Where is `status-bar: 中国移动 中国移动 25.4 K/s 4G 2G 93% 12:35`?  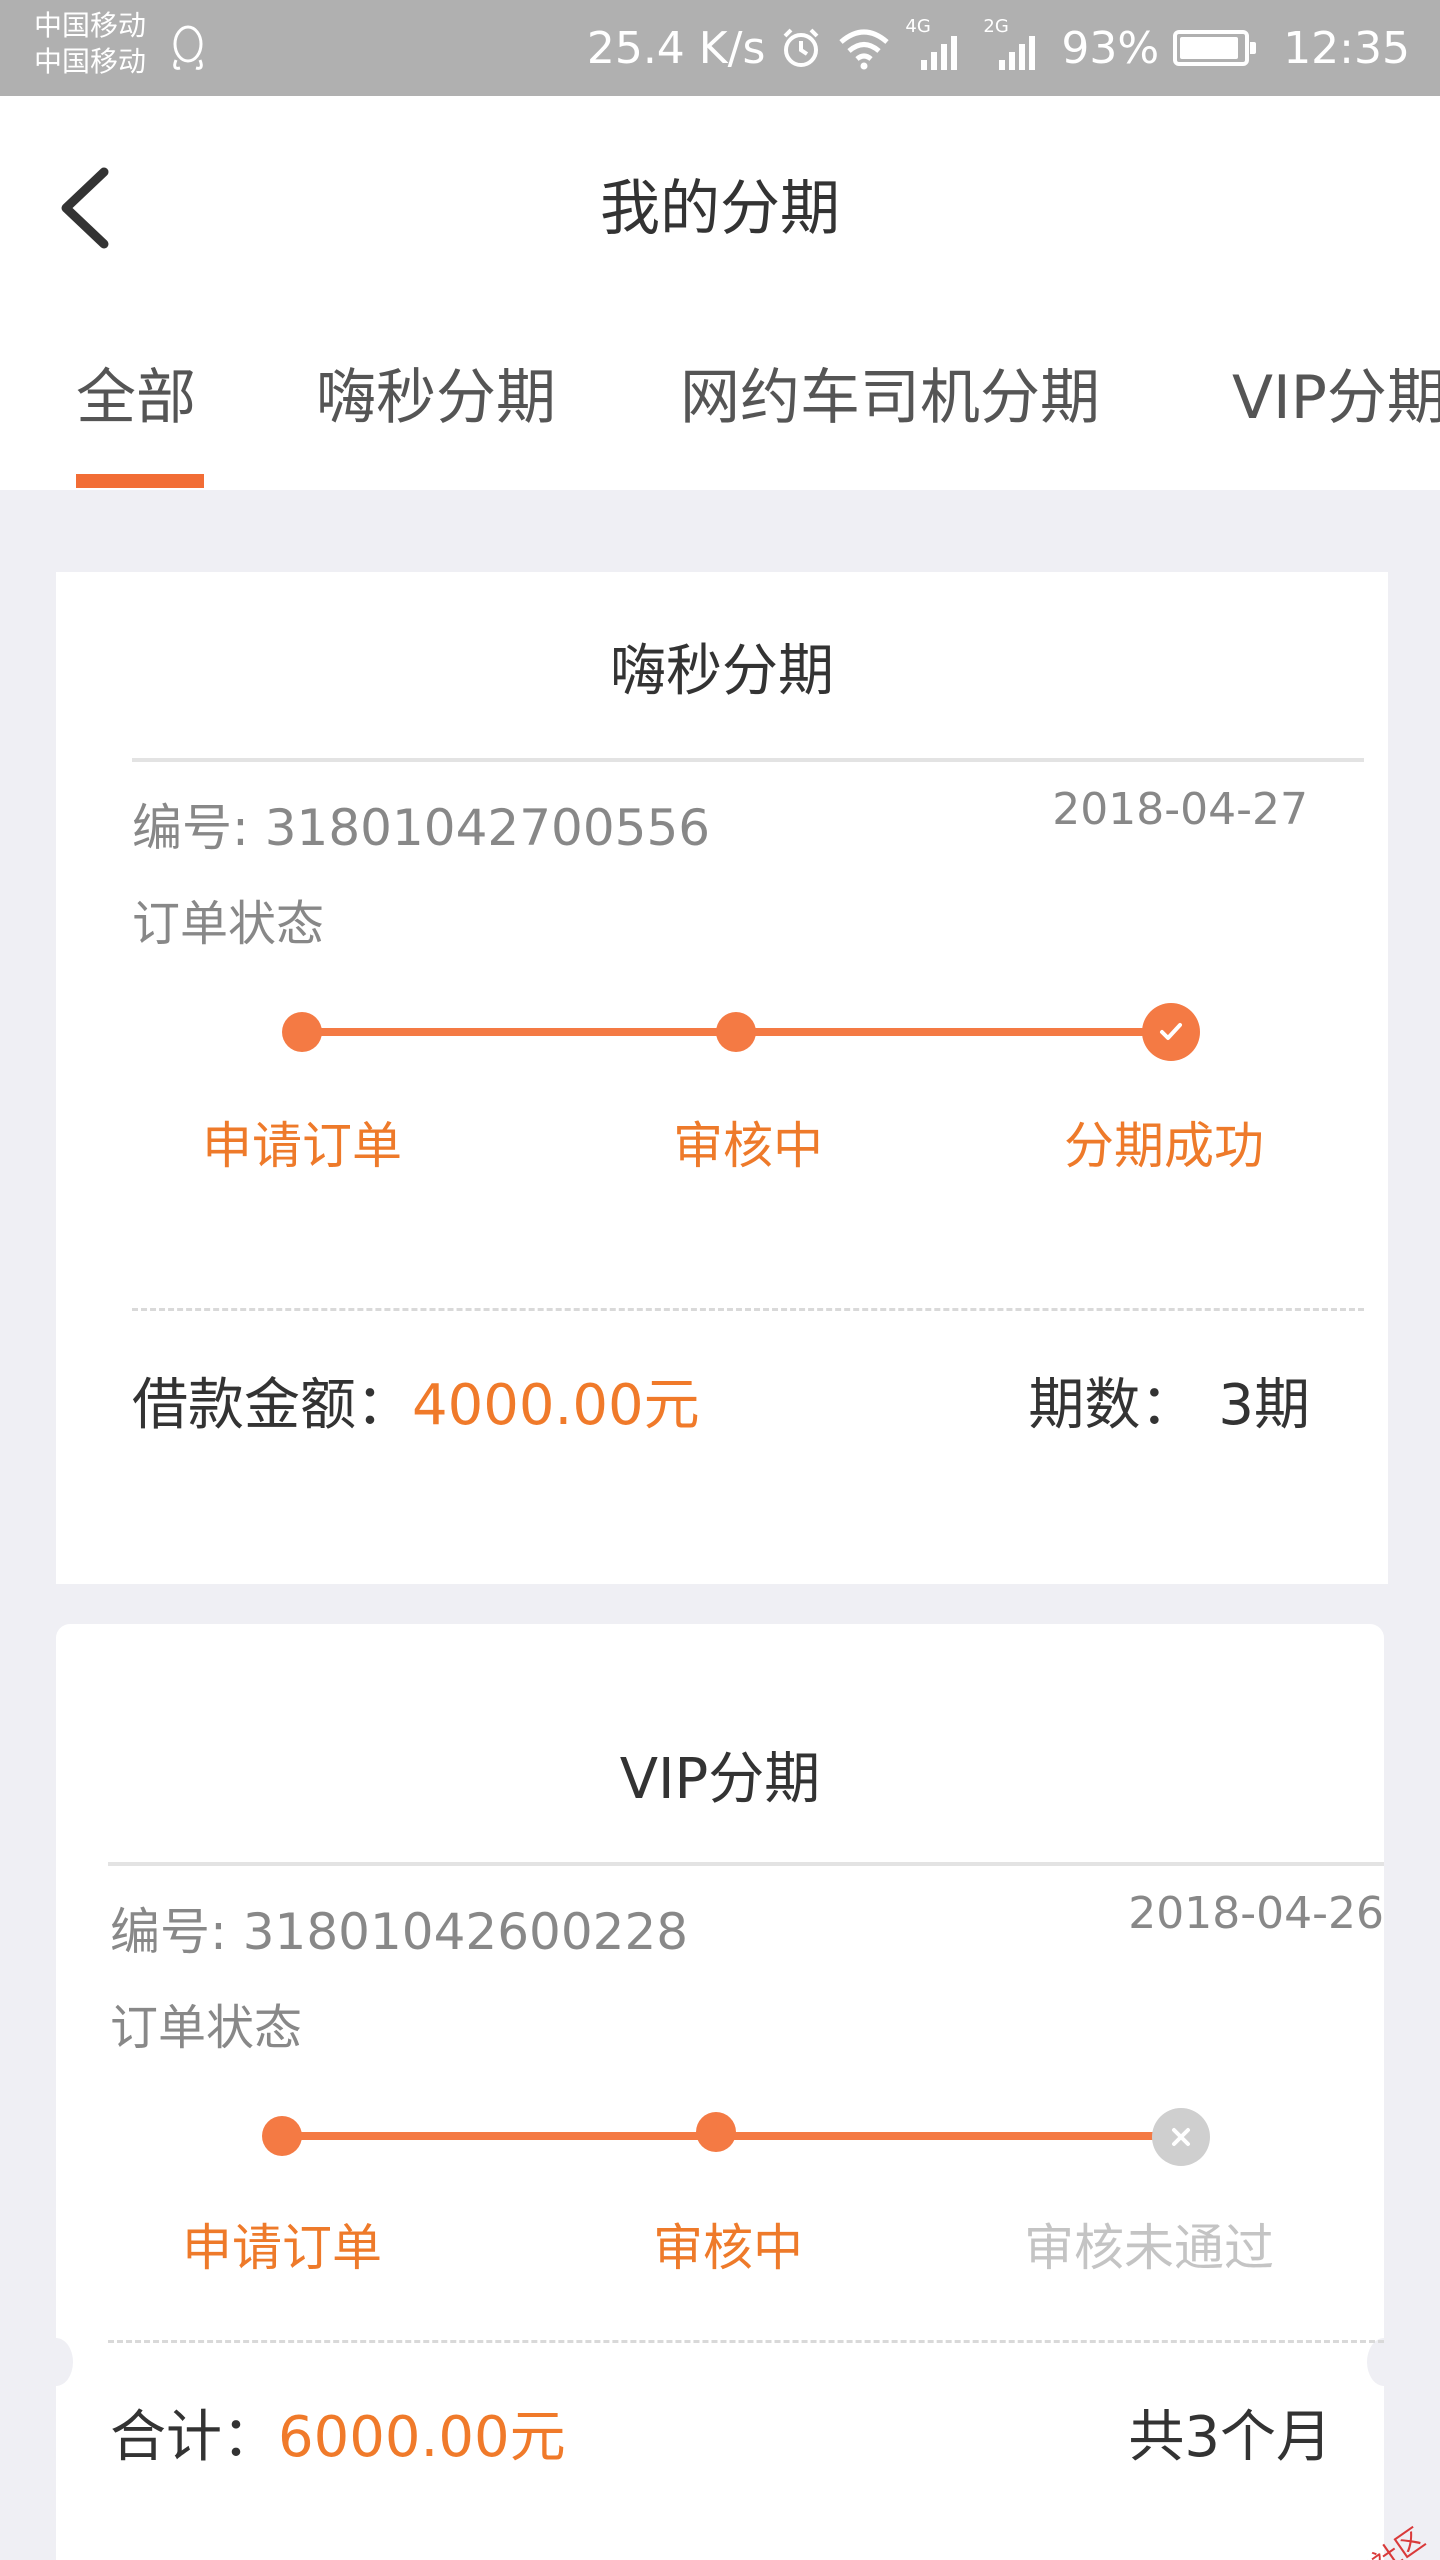
status-bar: 中国移动 中国移动 25.4 K/s 4G 2G 93% 12:35 is located at coordinates (720, 48).